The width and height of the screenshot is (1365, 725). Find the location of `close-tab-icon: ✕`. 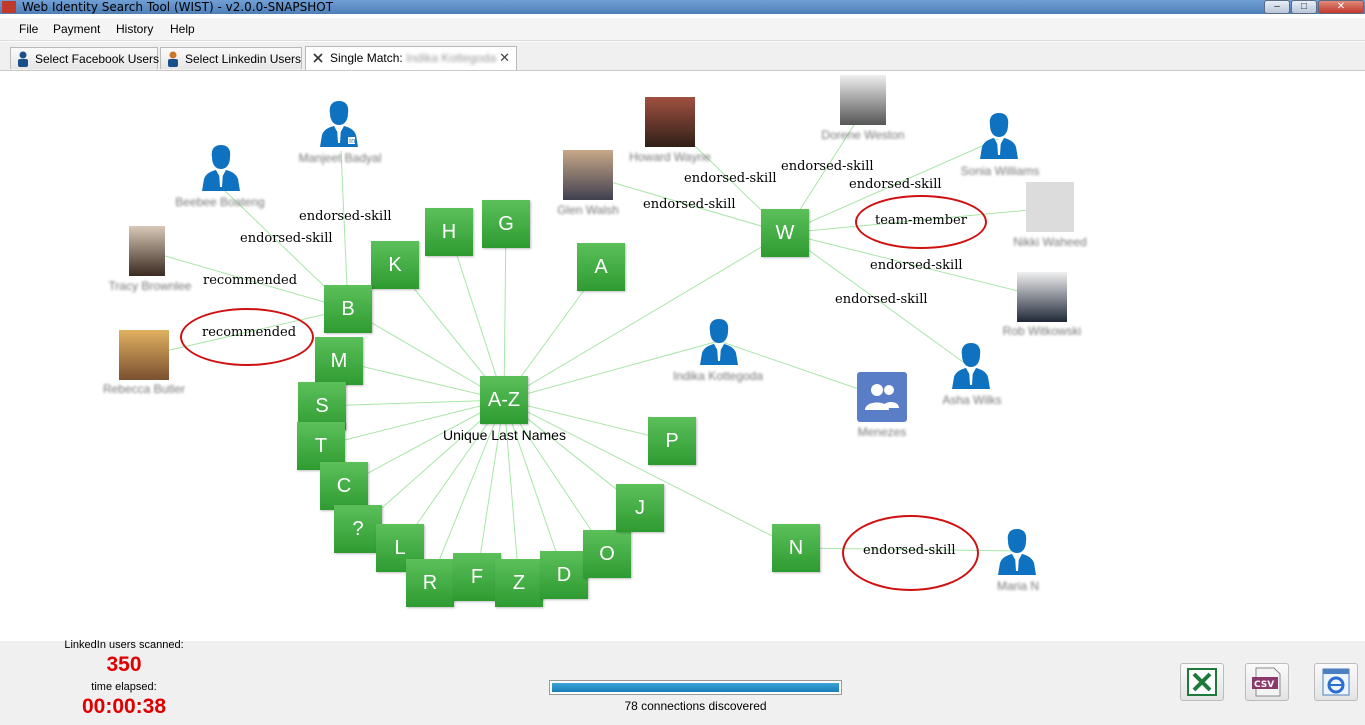

close-tab-icon: ✕ is located at coordinates (504, 58).